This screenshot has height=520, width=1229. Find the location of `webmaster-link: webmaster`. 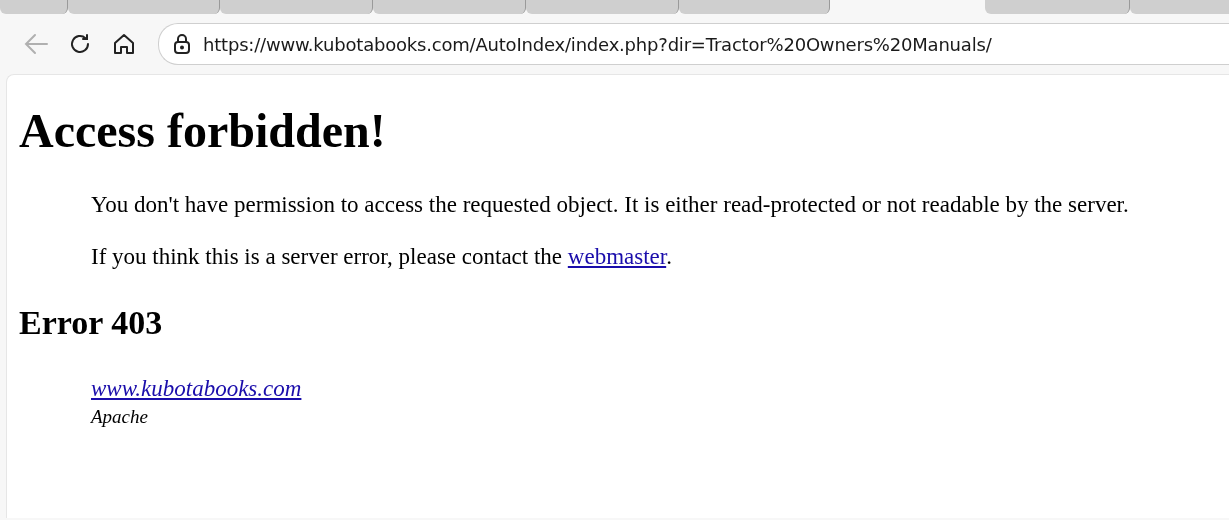

webmaster-link: webmaster is located at coordinates (617, 256).